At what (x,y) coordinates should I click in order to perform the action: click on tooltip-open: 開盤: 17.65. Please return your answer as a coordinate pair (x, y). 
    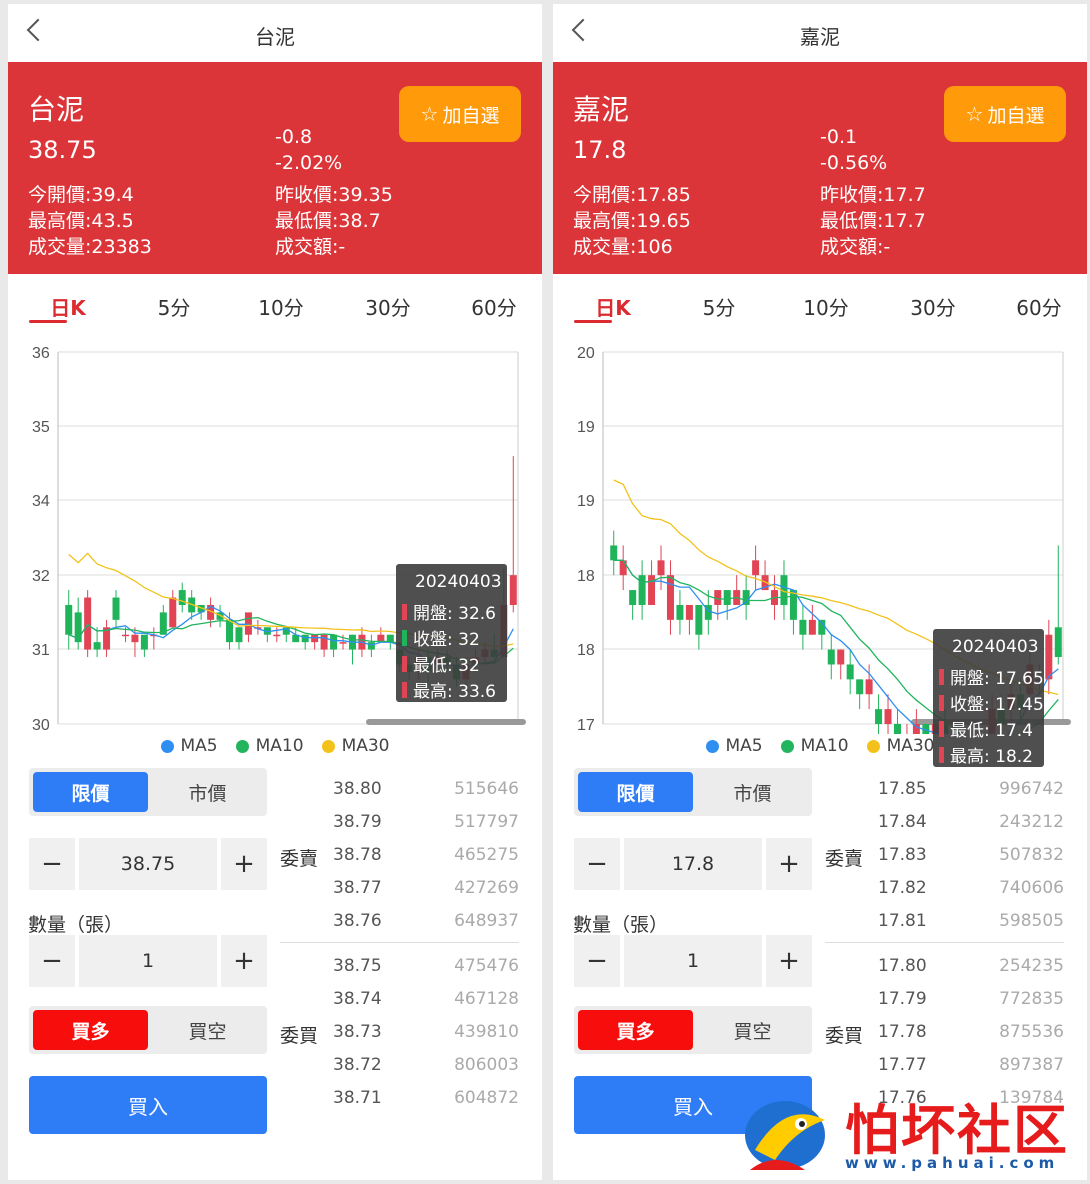
    Looking at the image, I should click on (997, 679).